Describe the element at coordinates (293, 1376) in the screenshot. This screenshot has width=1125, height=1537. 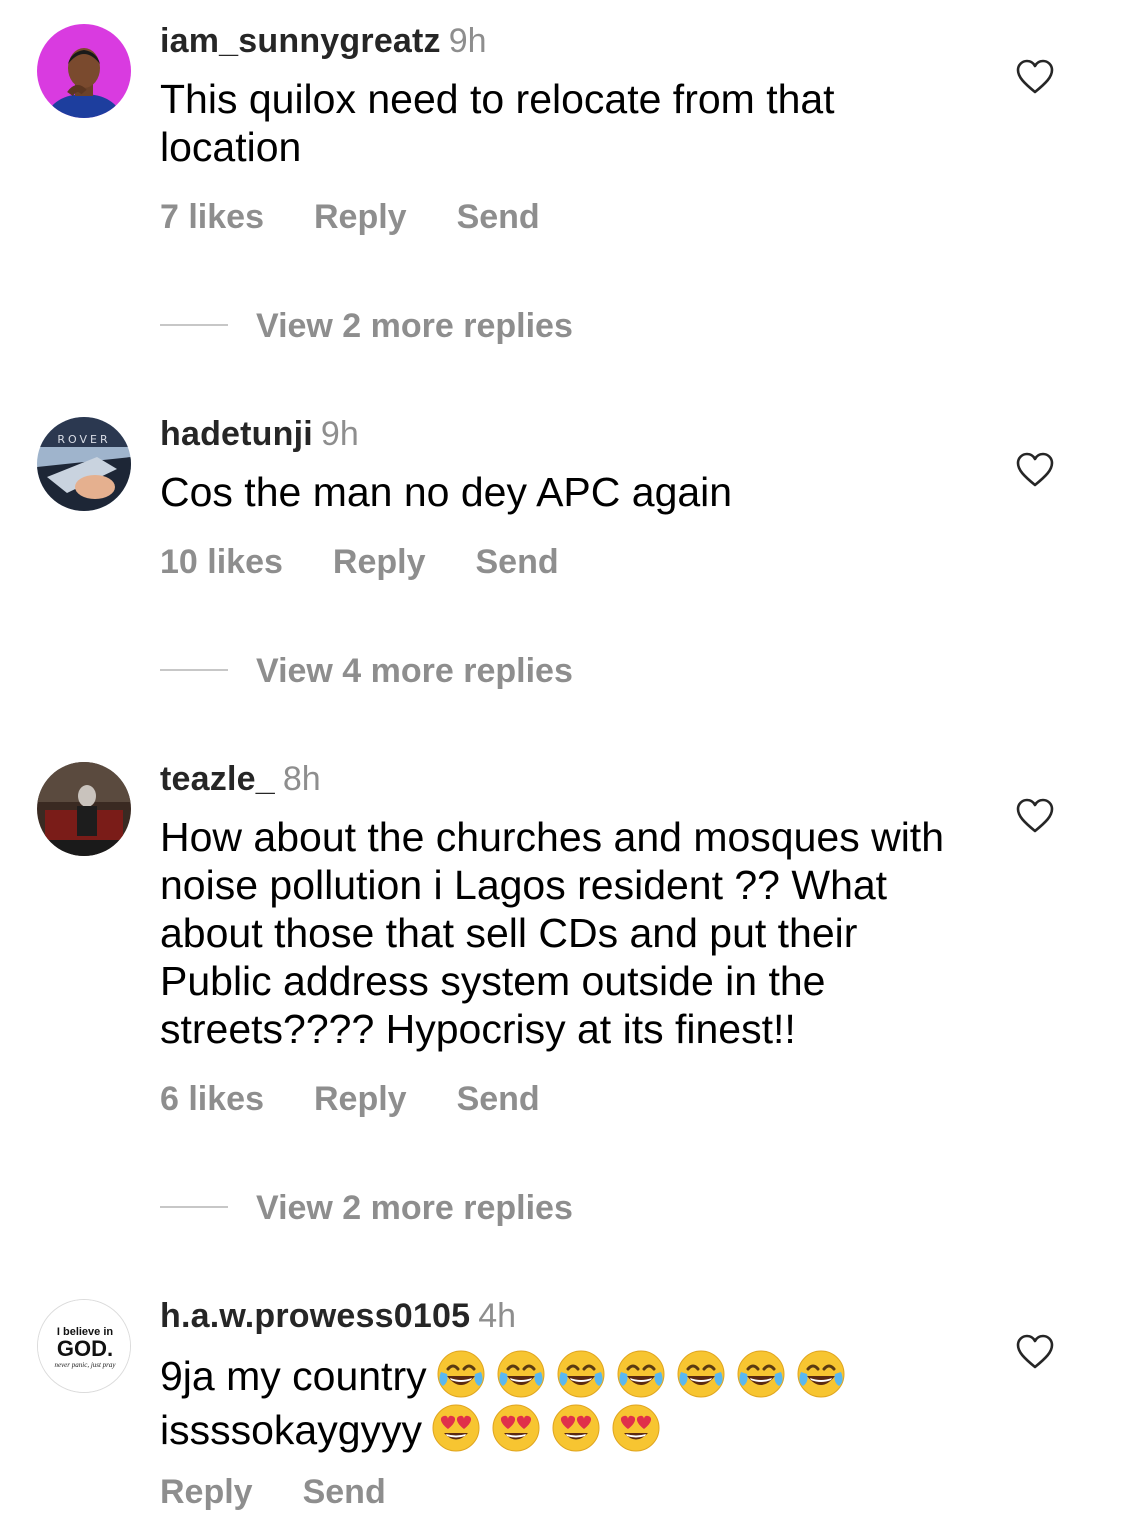
I see `comment-text-part: 9ja my country` at that location.